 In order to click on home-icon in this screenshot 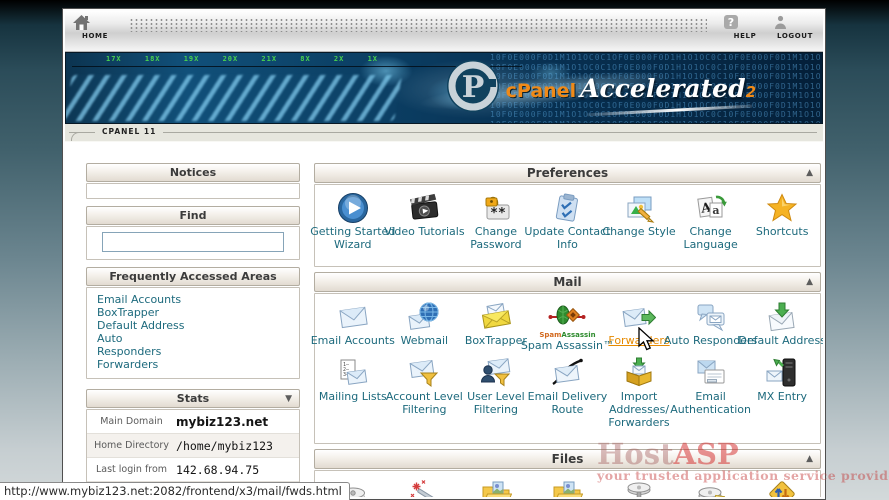, I will do `click(81, 22)`.